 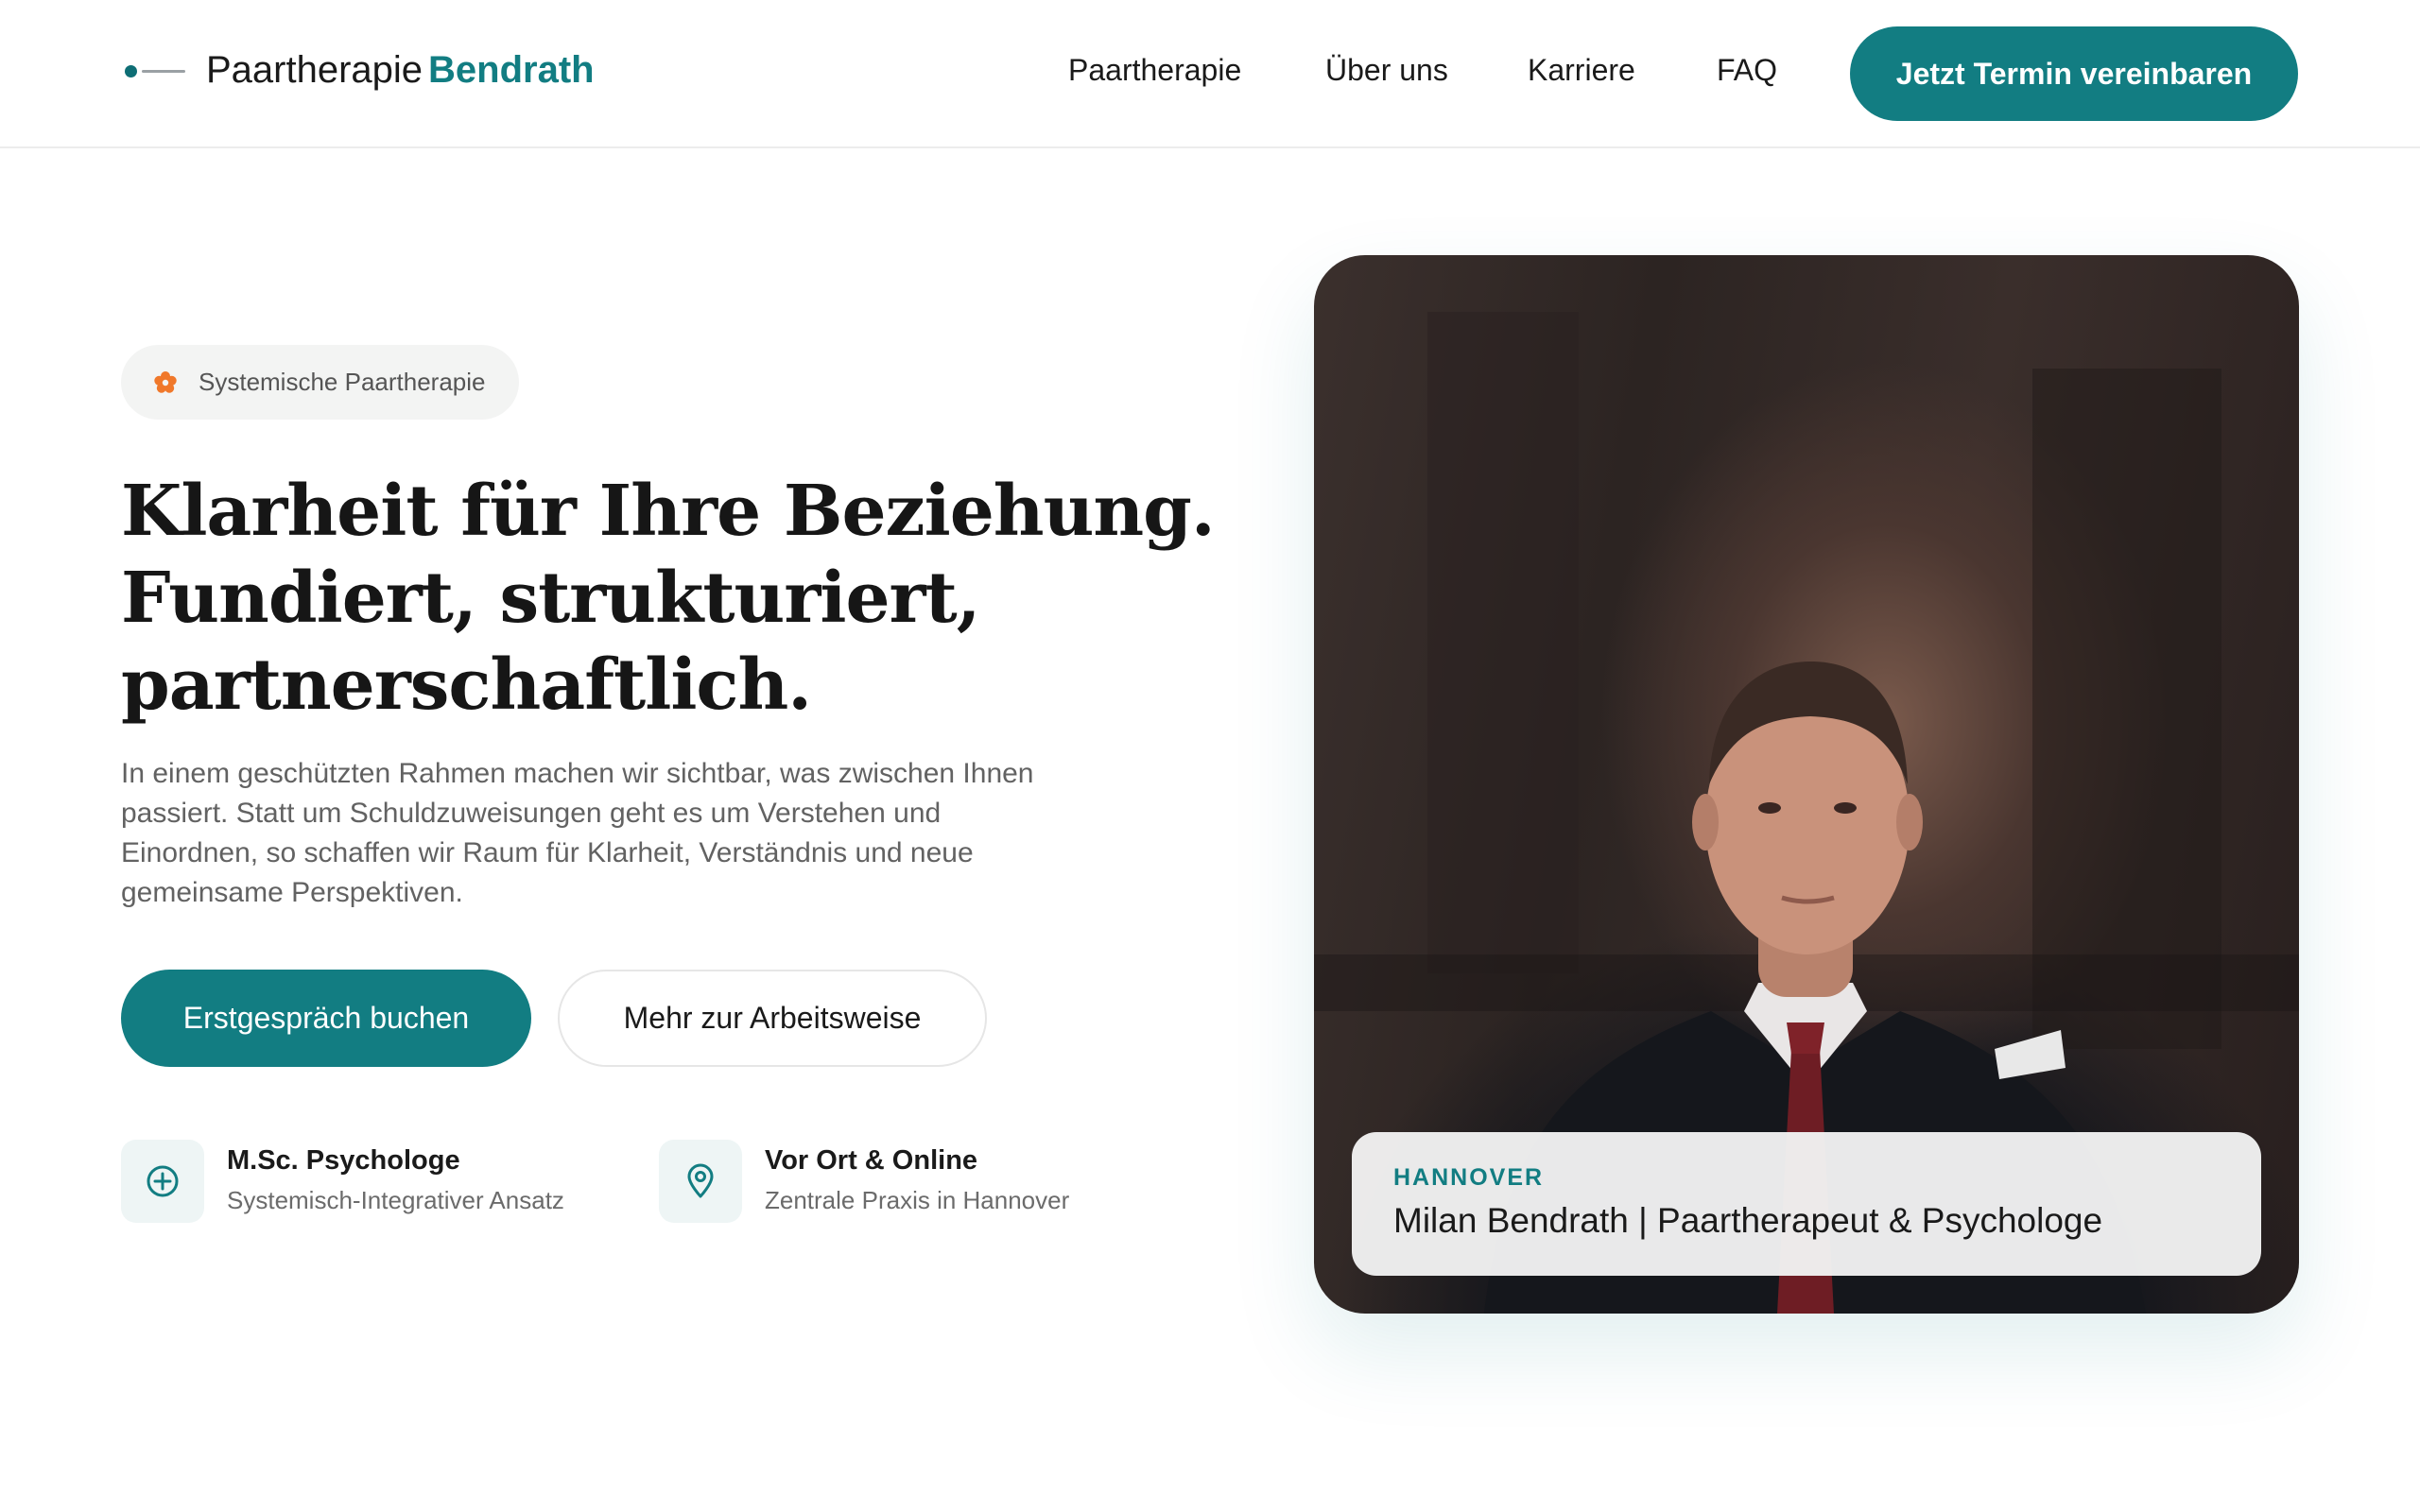 What do you see at coordinates (550, 598) in the screenshot?
I see `headline-line-2: Fundiert, strukturiert,` at bounding box center [550, 598].